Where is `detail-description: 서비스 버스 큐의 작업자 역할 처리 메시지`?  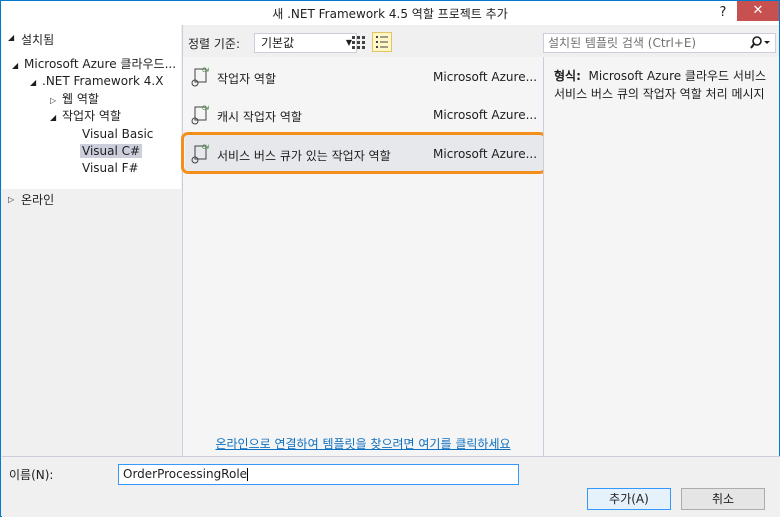
detail-description: 서비스 버스 큐의 작업자 역할 처리 메시지 is located at coordinates (659, 94).